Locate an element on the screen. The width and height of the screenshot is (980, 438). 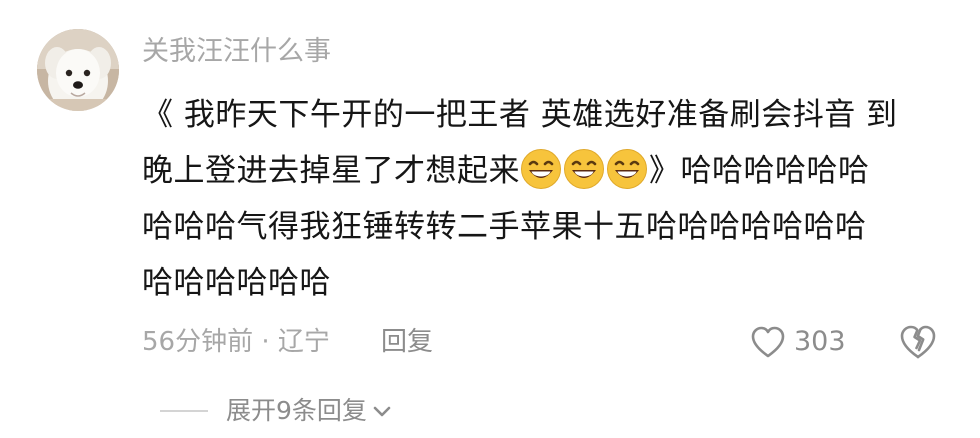
expand-replies-button: 展开9条回复 is located at coordinates (276, 411).